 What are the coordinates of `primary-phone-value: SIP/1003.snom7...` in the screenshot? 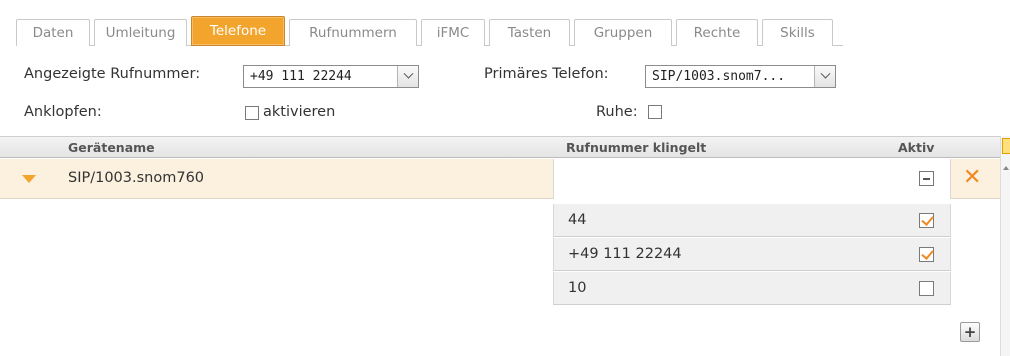 It's located at (719, 76).